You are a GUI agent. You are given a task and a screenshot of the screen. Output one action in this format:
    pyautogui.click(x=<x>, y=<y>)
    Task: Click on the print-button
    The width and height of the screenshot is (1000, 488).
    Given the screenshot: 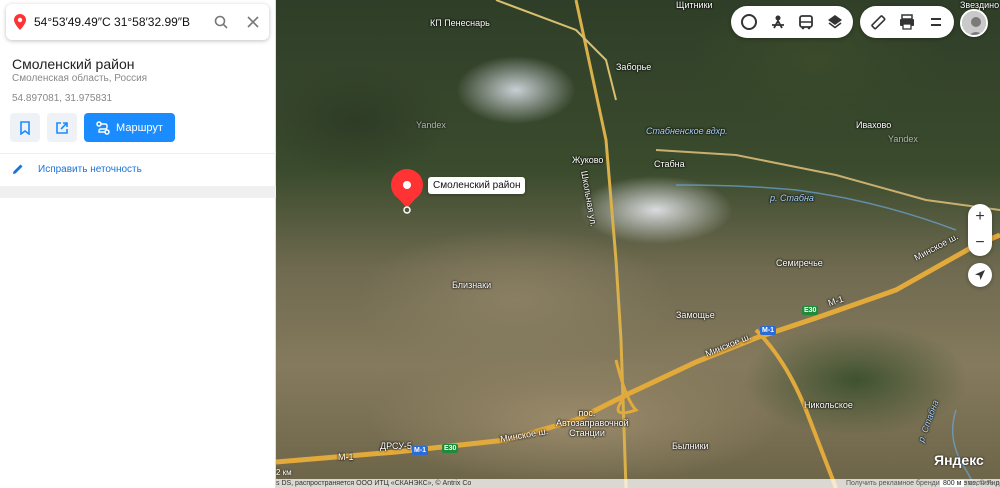 What is the action you would take?
    pyautogui.click(x=907, y=22)
    